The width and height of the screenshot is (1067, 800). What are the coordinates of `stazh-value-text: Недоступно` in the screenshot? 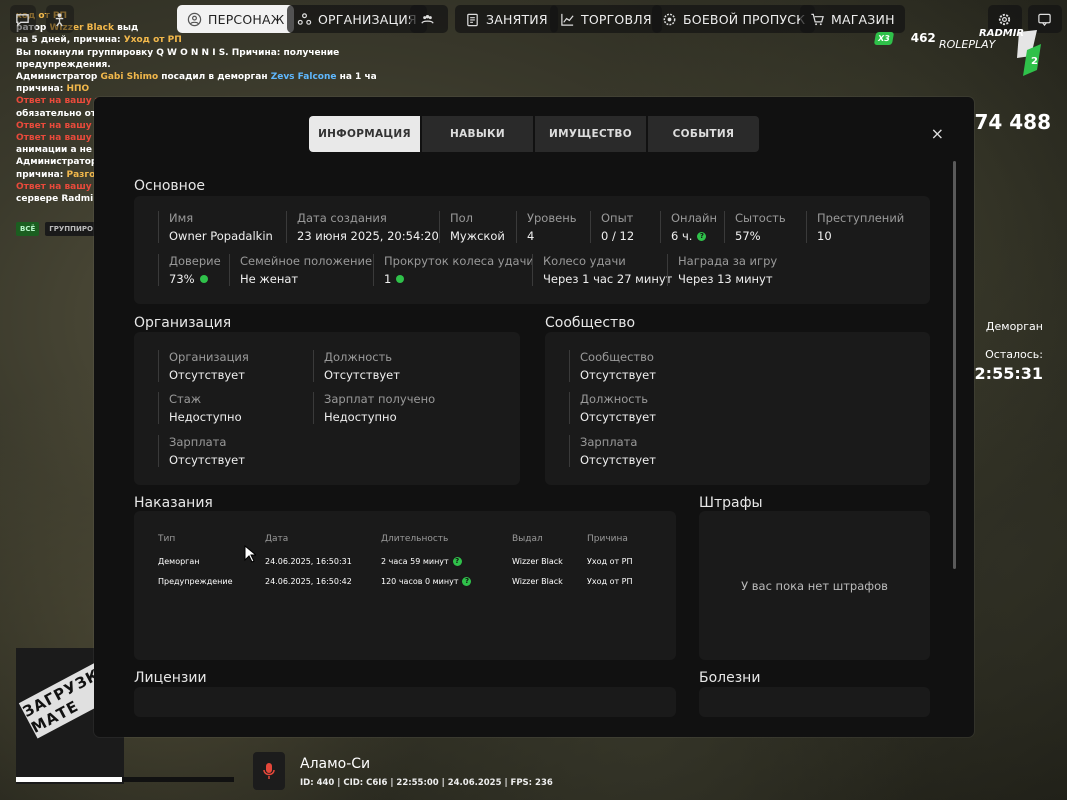 It's located at (205, 417).